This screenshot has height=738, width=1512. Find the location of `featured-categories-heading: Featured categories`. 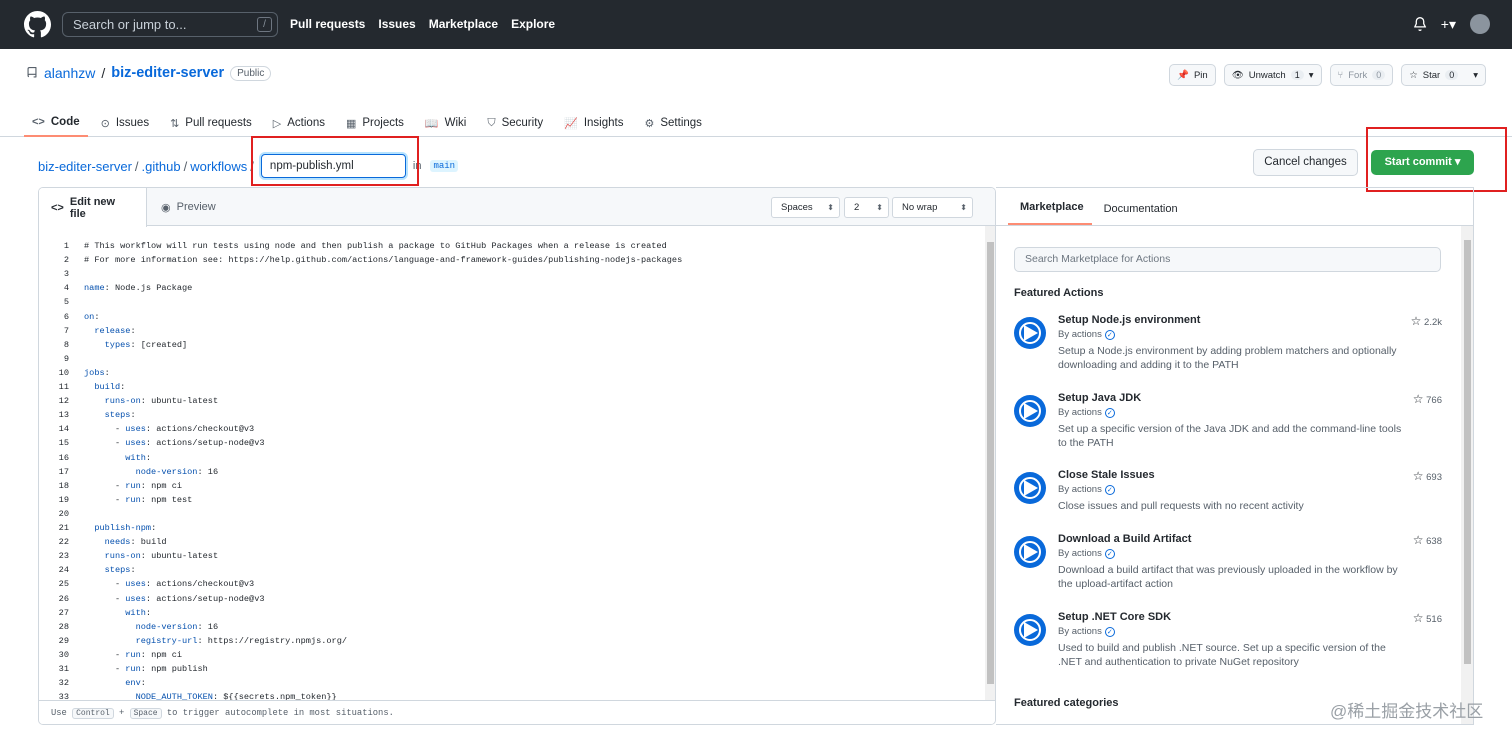

featured-categories-heading: Featured categories is located at coordinates (1066, 703).